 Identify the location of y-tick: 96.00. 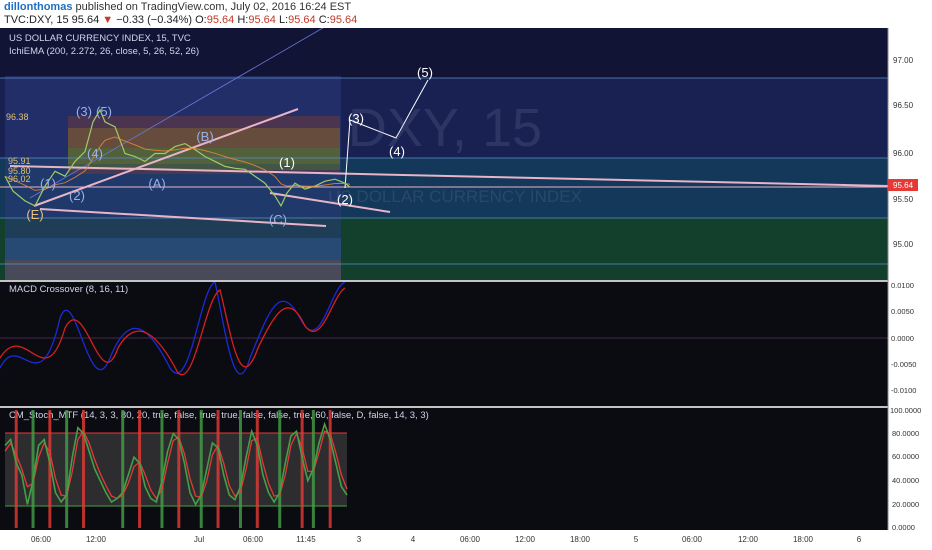
(903, 153).